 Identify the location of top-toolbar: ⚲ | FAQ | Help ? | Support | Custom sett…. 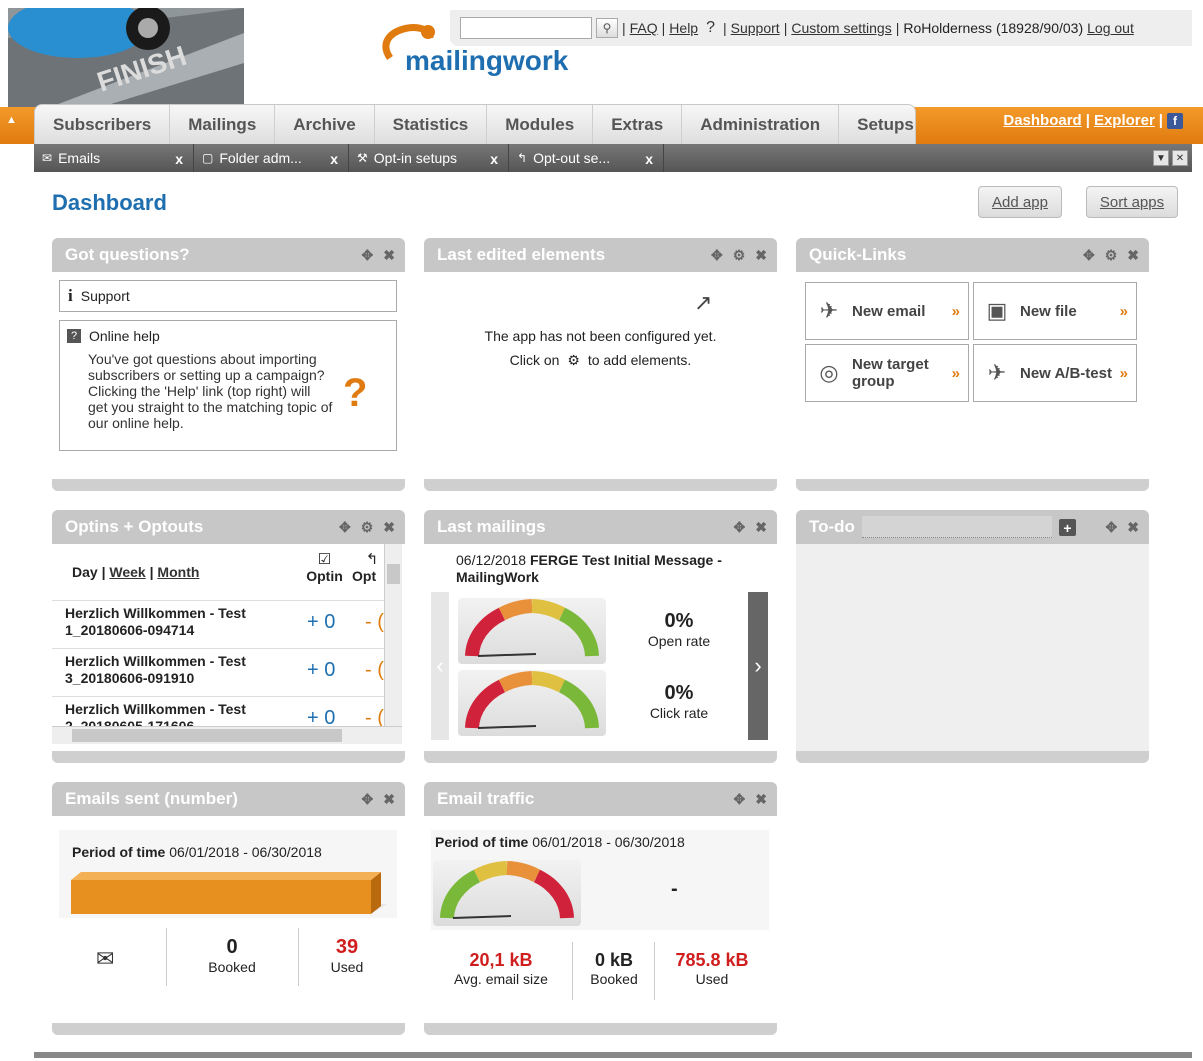
(821, 28).